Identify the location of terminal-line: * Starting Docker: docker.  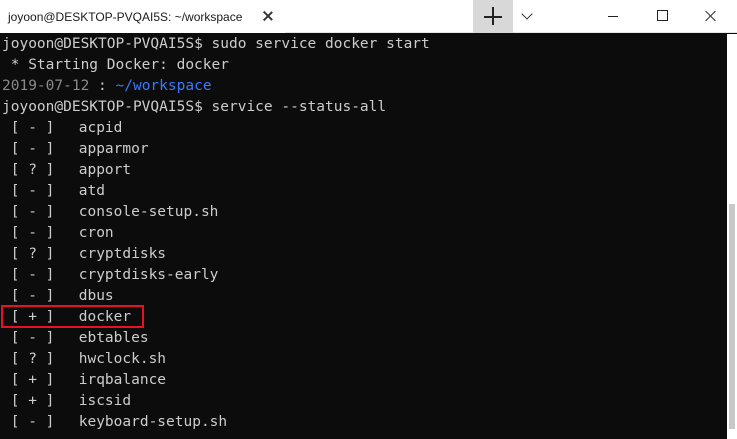
(363, 65).